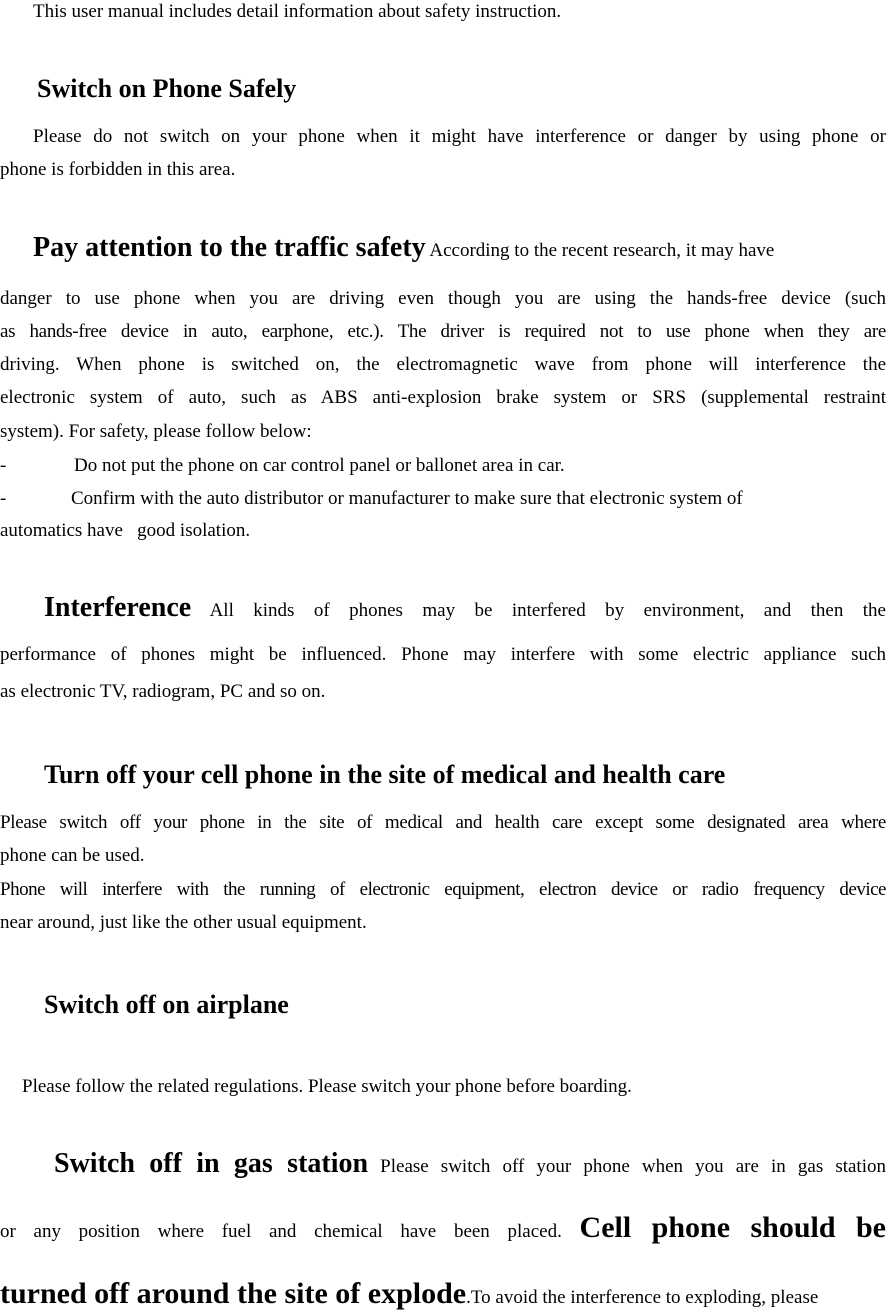 The image size is (886, 1312). What do you see at coordinates (118, 607) in the screenshot?
I see `heading-interference: Interference` at bounding box center [118, 607].